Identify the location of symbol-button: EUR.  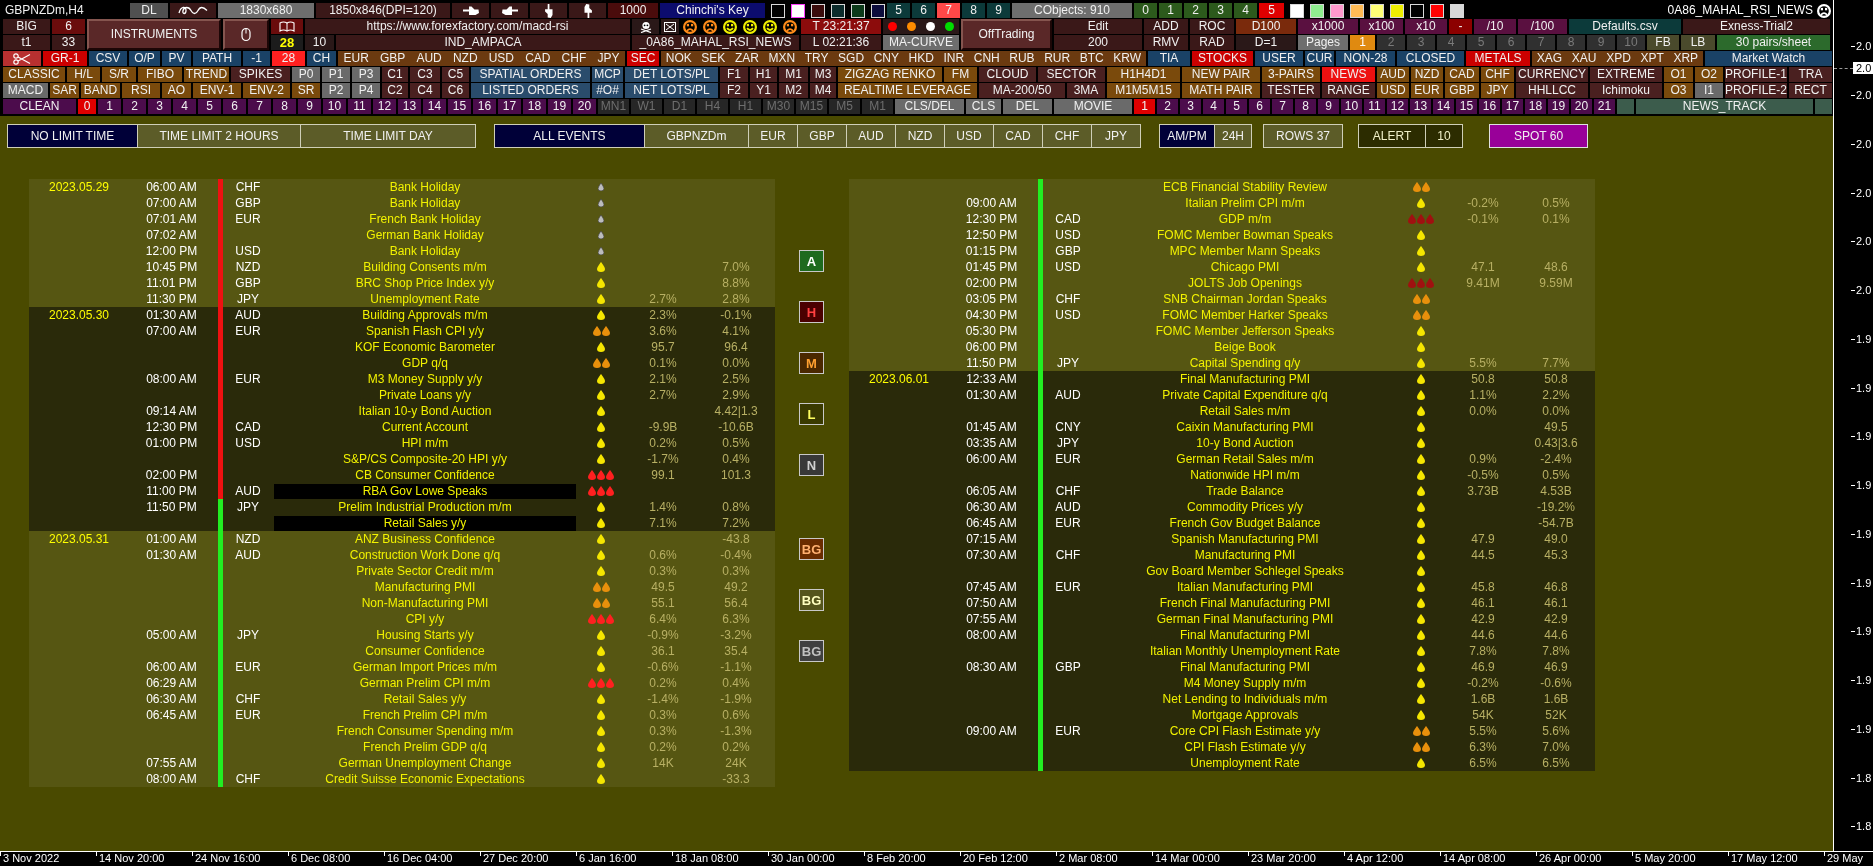
(356, 58).